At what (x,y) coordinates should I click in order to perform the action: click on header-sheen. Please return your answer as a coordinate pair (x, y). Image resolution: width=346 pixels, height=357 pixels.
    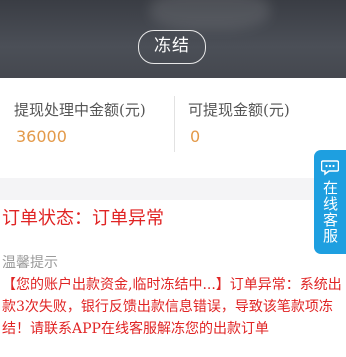
    Looking at the image, I should click on (210, 15).